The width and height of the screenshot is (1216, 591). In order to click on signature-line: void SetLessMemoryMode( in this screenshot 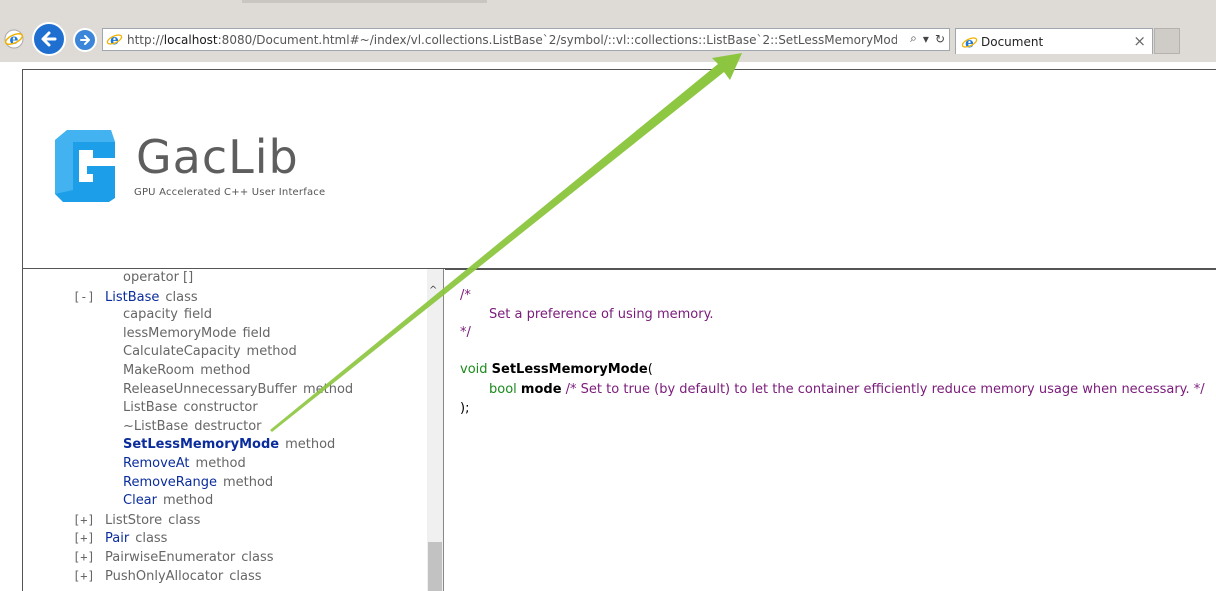, I will do `click(556, 370)`.